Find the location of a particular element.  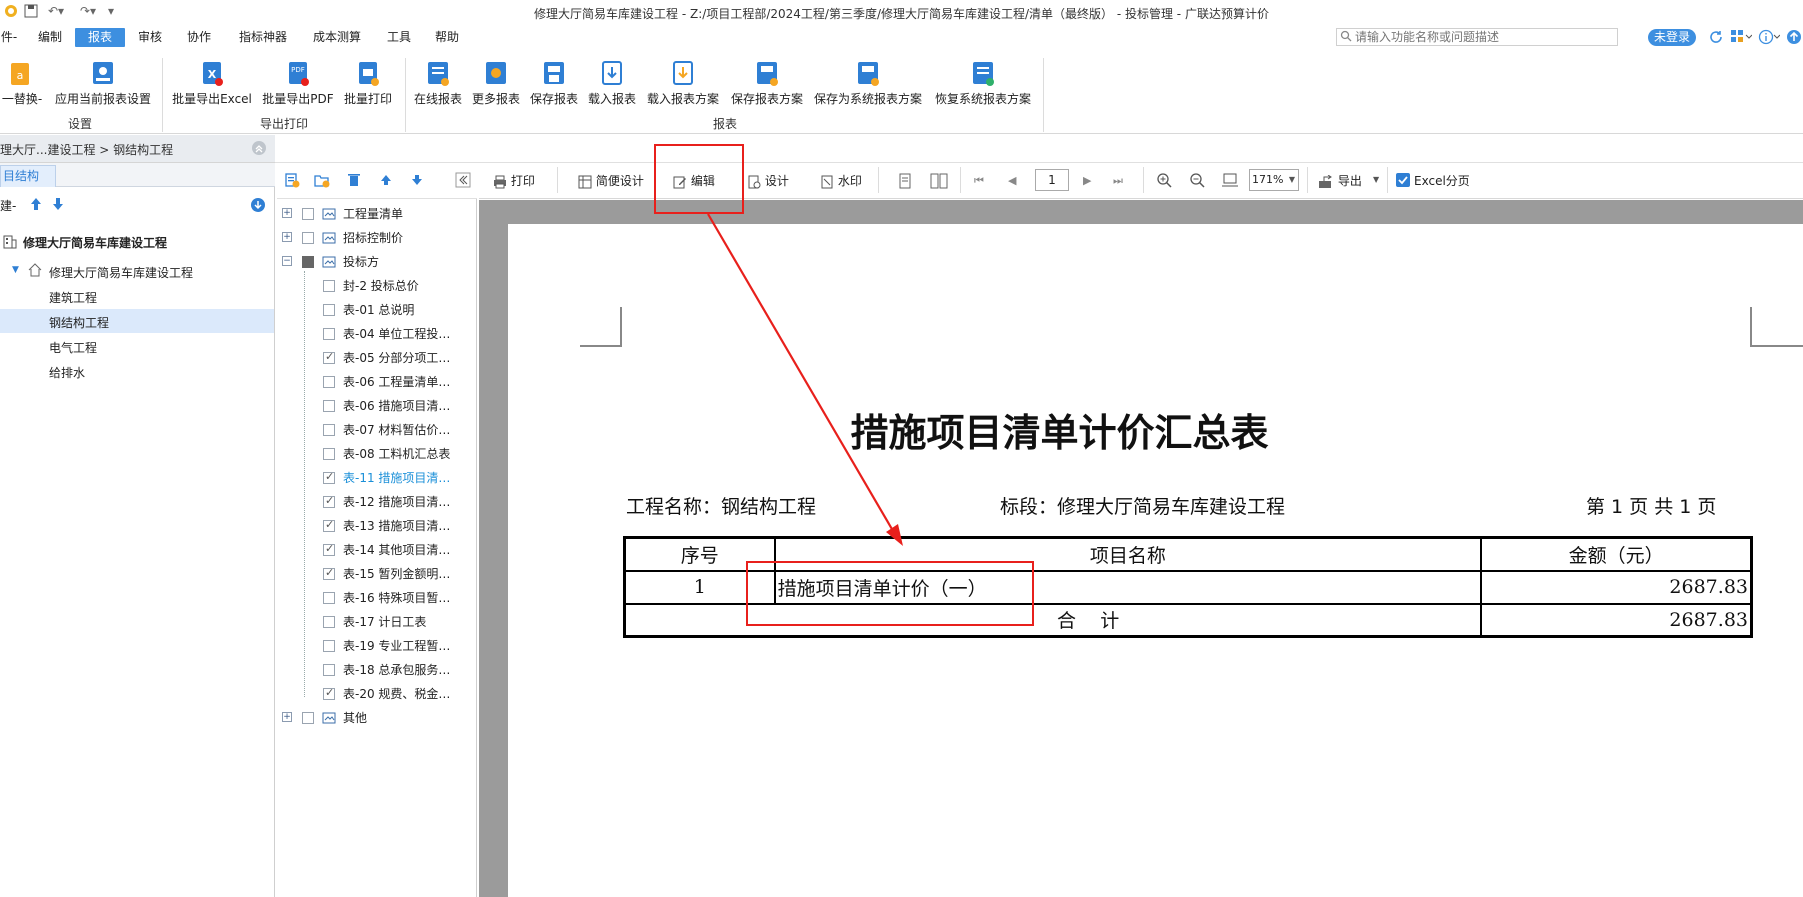

first-page-icon: ⏮ is located at coordinates (979, 181).